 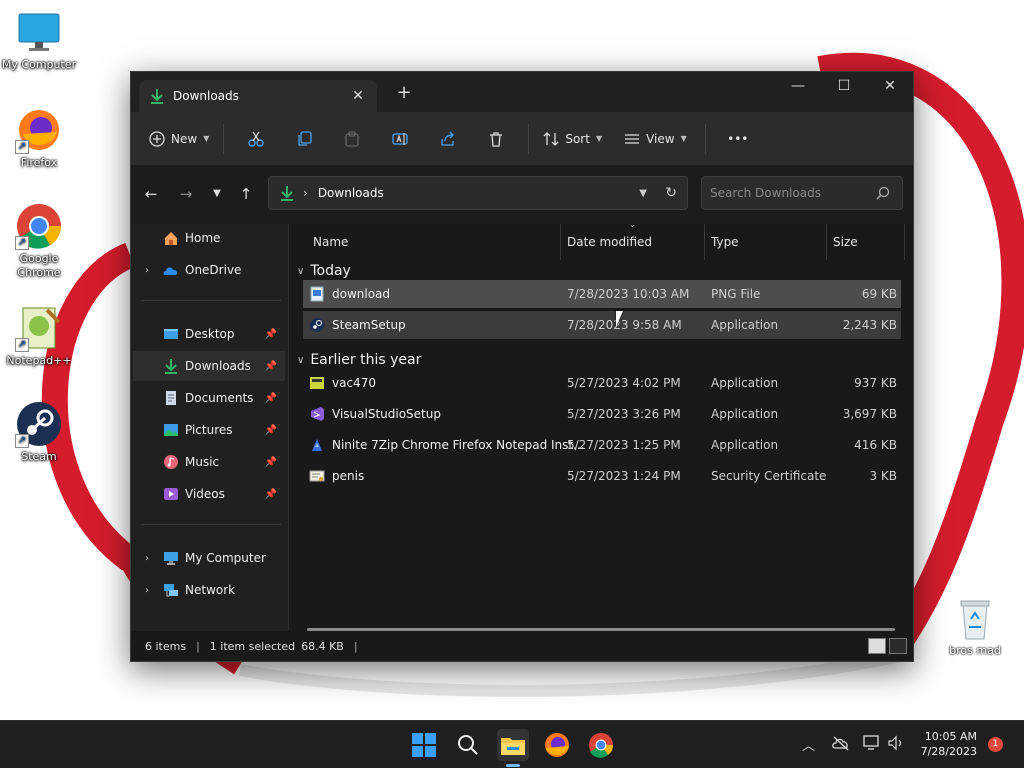 I want to click on close-window-button: ✕, so click(x=890, y=87).